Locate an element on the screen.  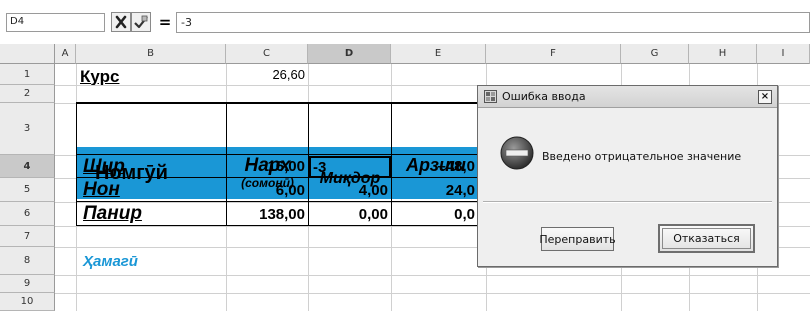
checkmark-icon is located at coordinates (141, 22).